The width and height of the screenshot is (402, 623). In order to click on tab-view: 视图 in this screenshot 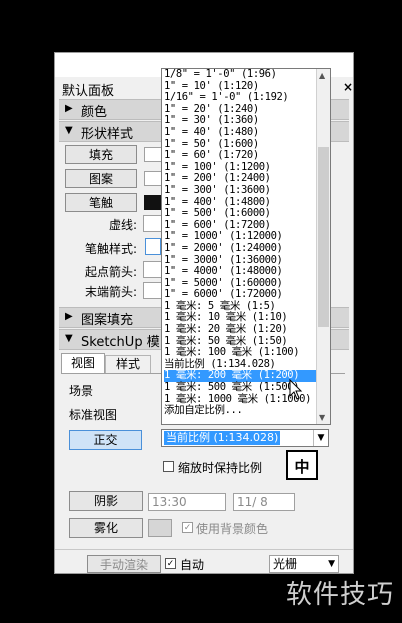, I will do `click(83, 363)`.